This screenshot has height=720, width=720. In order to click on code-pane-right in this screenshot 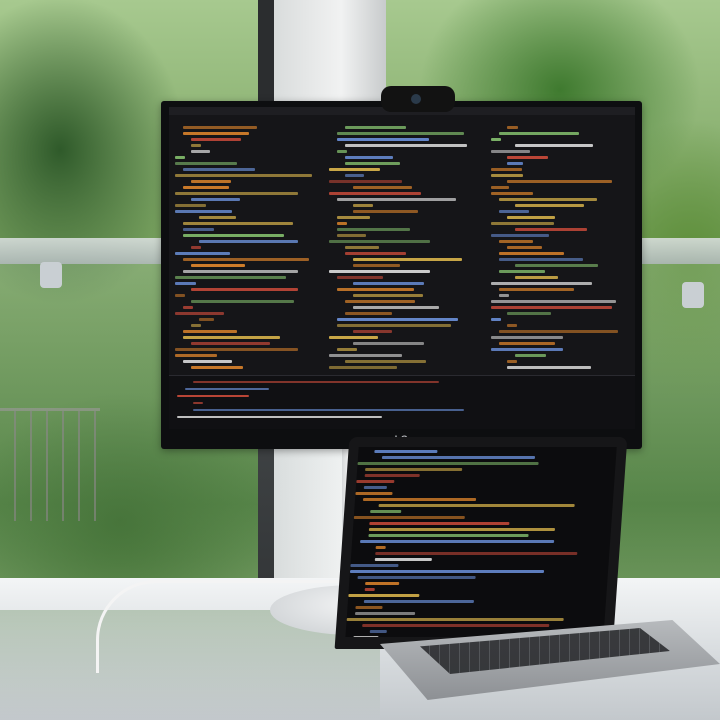, I will do `click(560, 248)`.